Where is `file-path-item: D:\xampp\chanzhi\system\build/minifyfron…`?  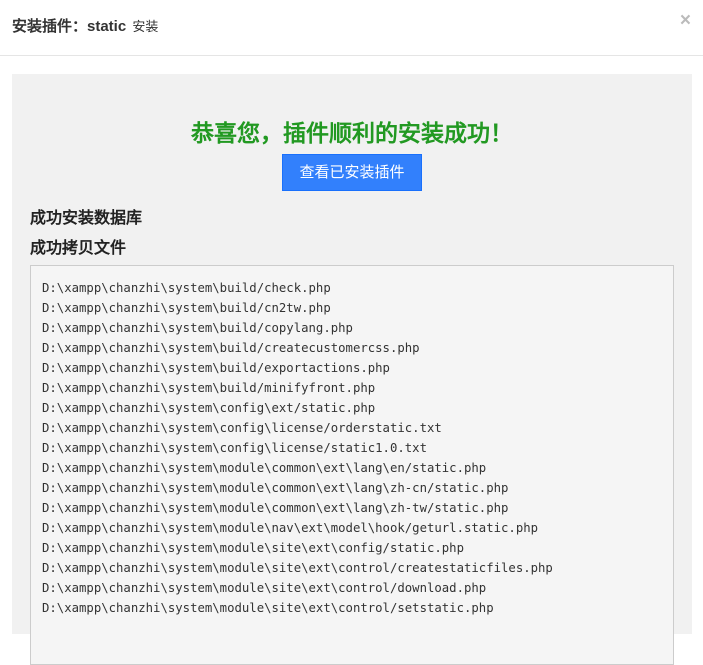 file-path-item: D:\xampp\chanzhi\system\build/minifyfron… is located at coordinates (209, 388).